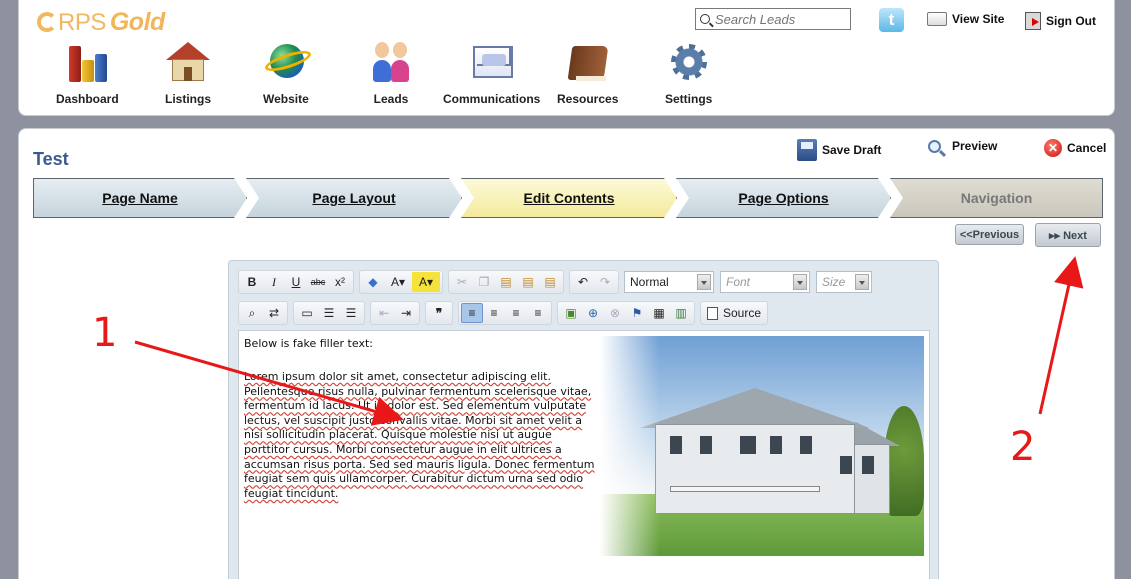 The height and width of the screenshot is (579, 1131). I want to click on paste-word-icon: ▤, so click(550, 282).